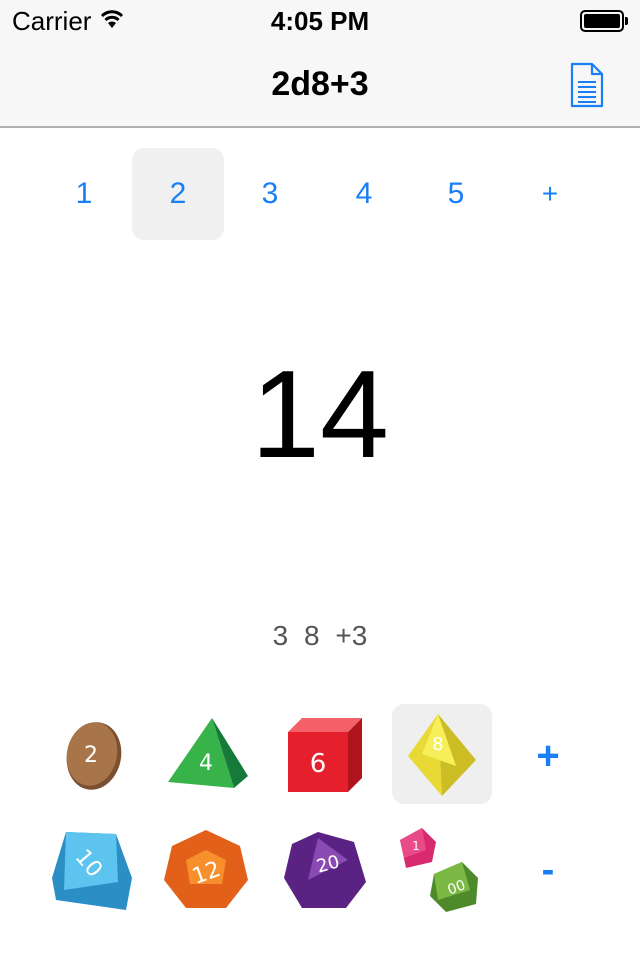 The height and width of the screenshot is (960, 640). What do you see at coordinates (312, 635) in the screenshot?
I see `roll-value-2: 8` at bounding box center [312, 635].